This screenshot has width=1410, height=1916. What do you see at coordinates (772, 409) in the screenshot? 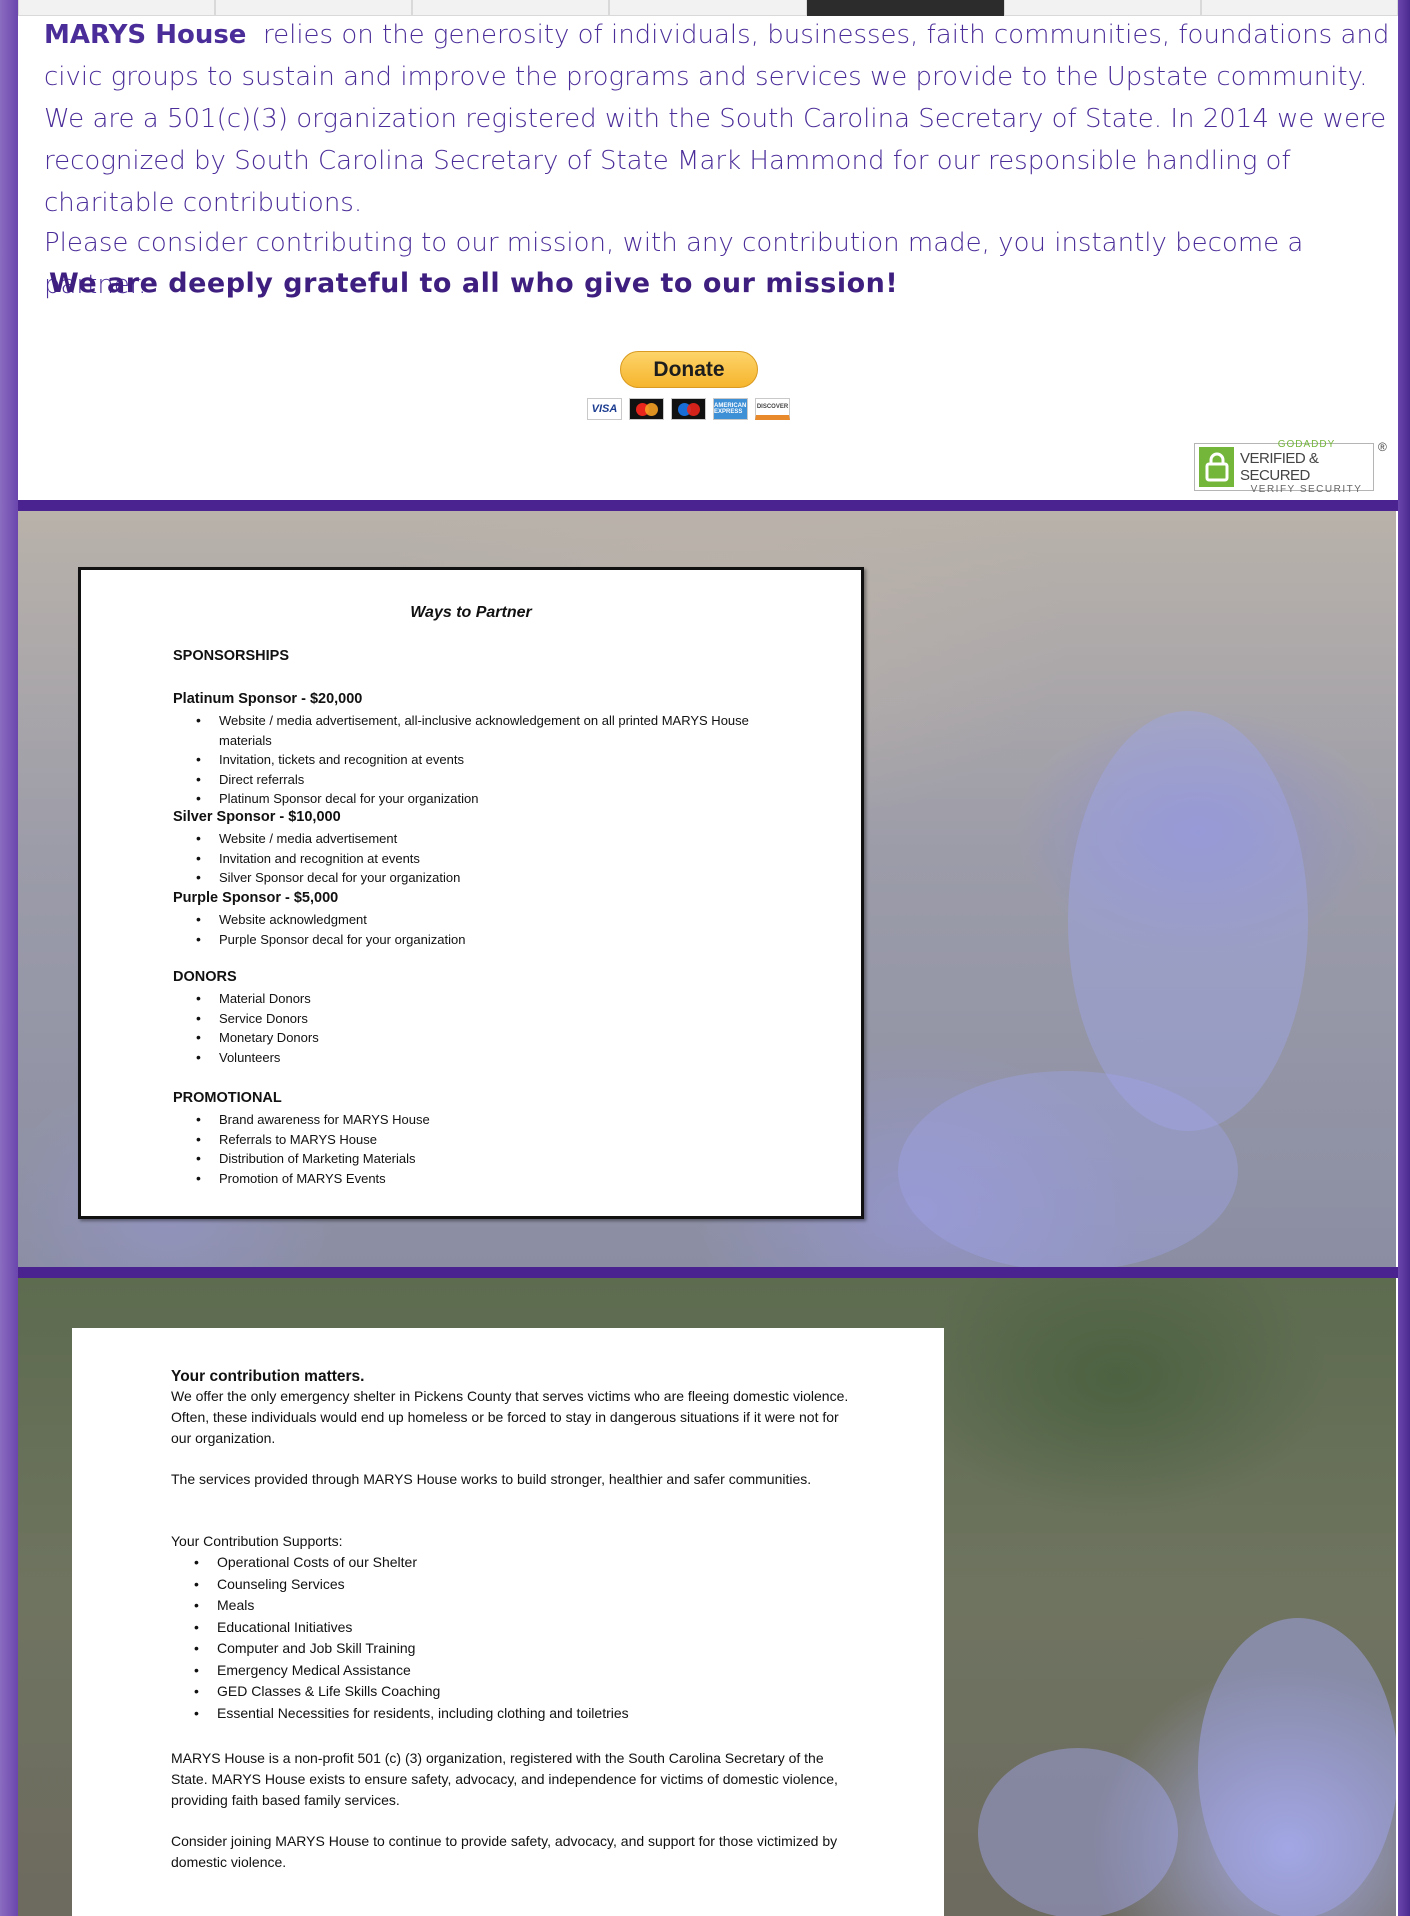
I see `discover-card-icon: DISCOVER` at bounding box center [772, 409].